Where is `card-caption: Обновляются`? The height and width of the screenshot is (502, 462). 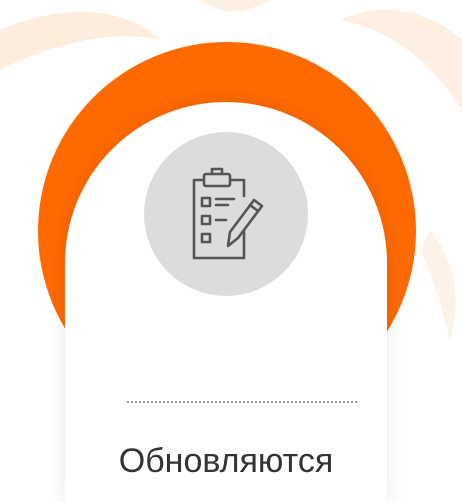 card-caption: Обновляются is located at coordinates (226, 461).